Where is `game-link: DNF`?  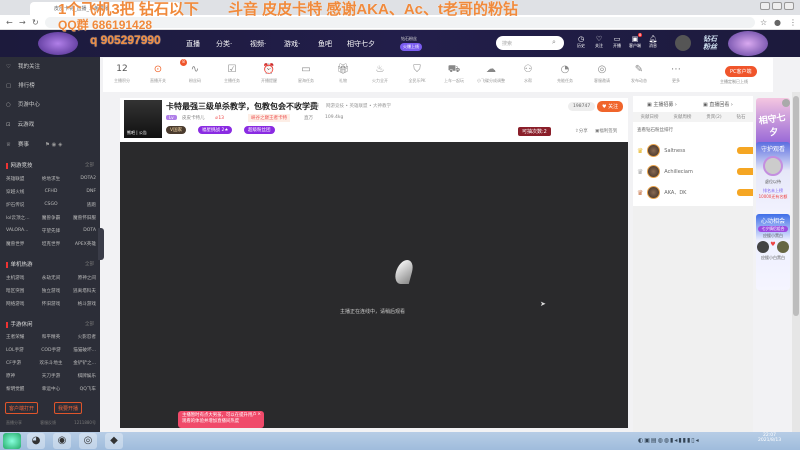
game-link: DNF is located at coordinates (81, 192).